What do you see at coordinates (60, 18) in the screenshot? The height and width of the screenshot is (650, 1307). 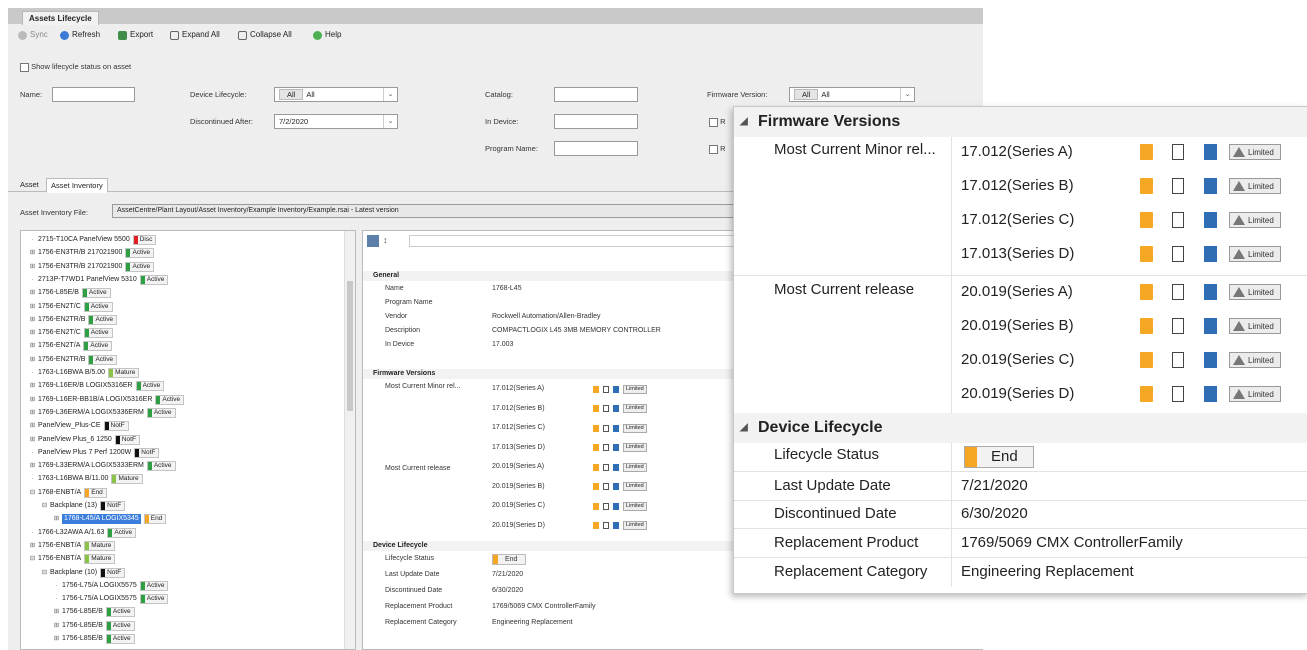 I see `tab-assets-lifecycle: Assets Lifecycle` at bounding box center [60, 18].